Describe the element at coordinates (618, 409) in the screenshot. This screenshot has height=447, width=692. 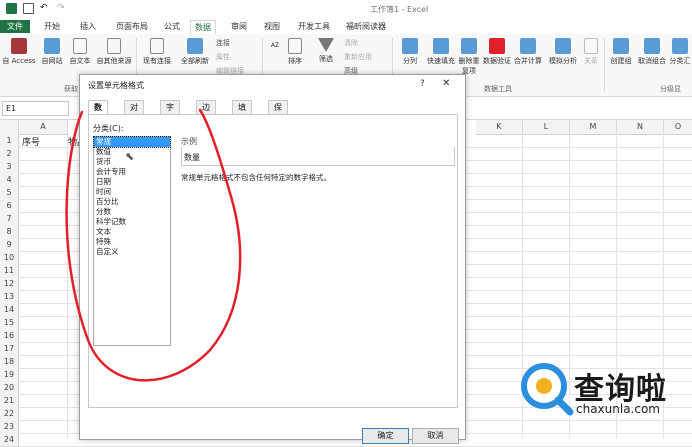
I see `watermark-domain: chaxunla.com` at that location.